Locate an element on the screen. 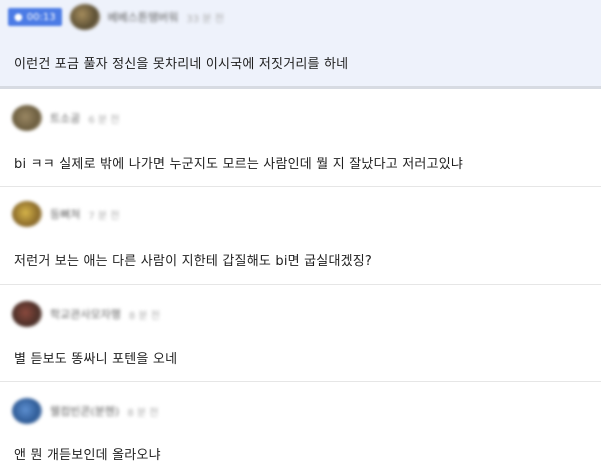  comment-time: 6 분 전 is located at coordinates (104, 120).